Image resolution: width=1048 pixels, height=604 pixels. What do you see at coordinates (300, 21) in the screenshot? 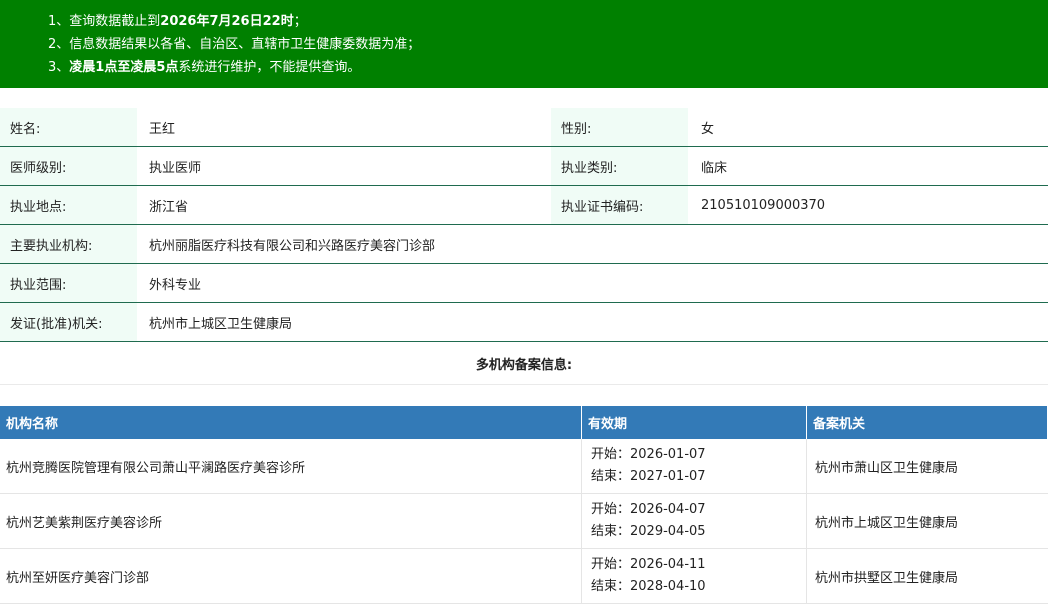
I see `notice-line-1-end: ；` at bounding box center [300, 21].